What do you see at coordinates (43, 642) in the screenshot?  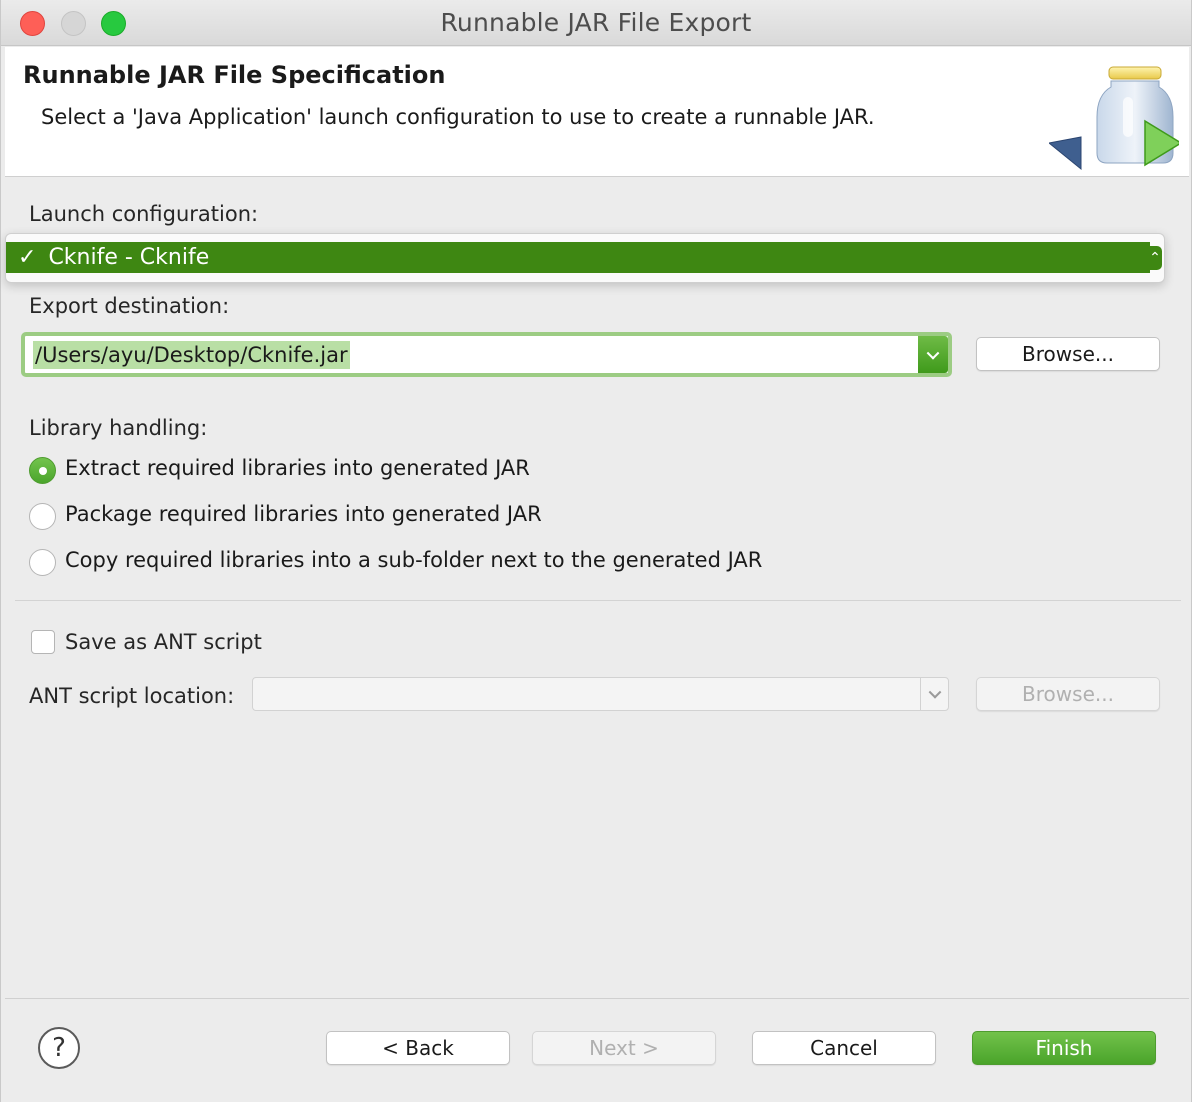 I see `save-ant-script-checkbox` at bounding box center [43, 642].